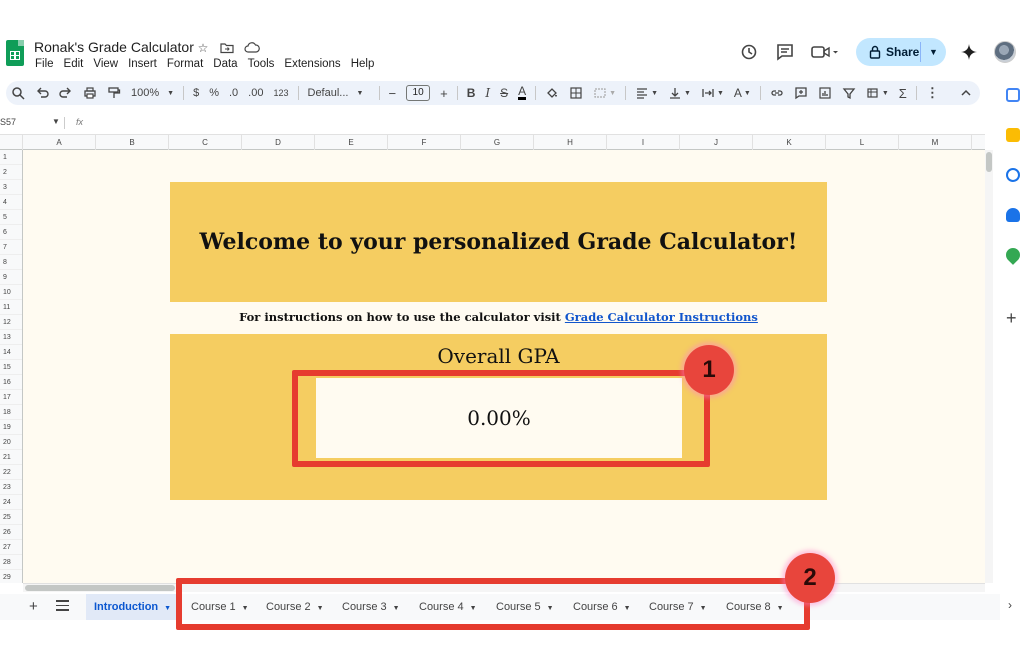 The image size is (1024, 652). I want to click on sheets-logo-icon, so click(15, 53).